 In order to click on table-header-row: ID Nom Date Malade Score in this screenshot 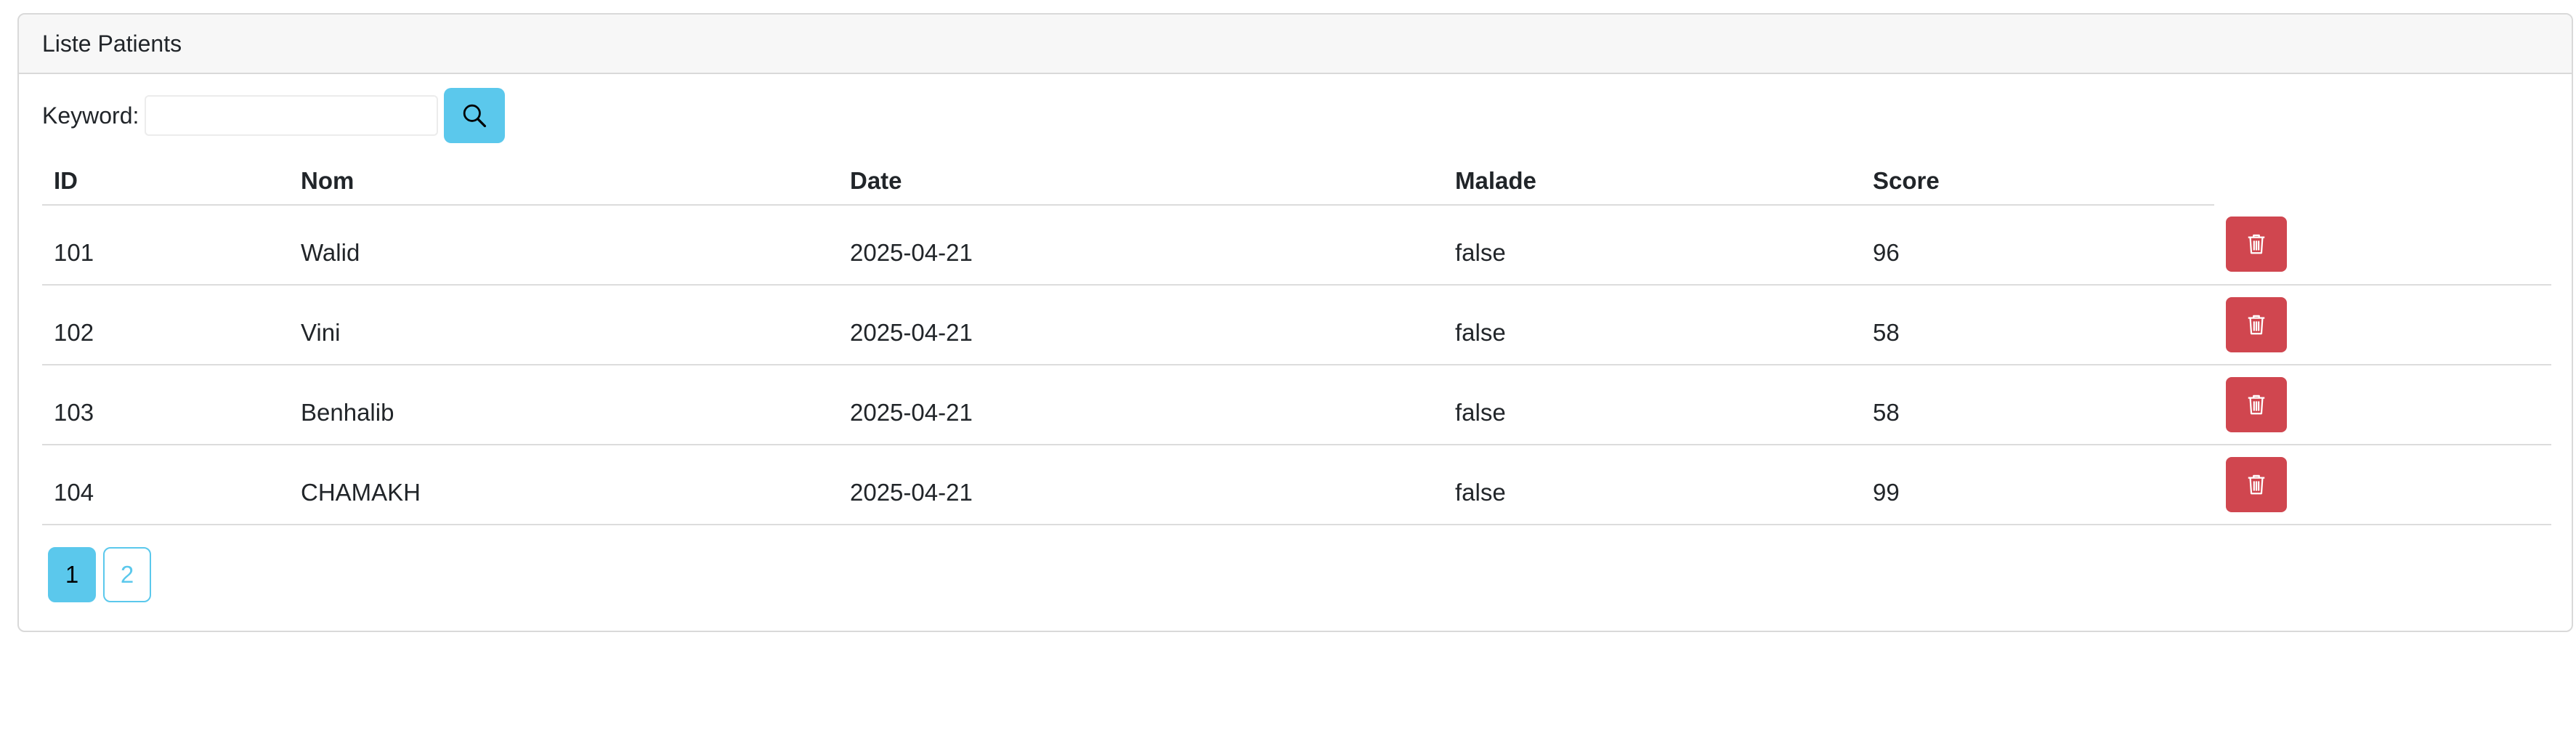, I will do `click(1296, 182)`.